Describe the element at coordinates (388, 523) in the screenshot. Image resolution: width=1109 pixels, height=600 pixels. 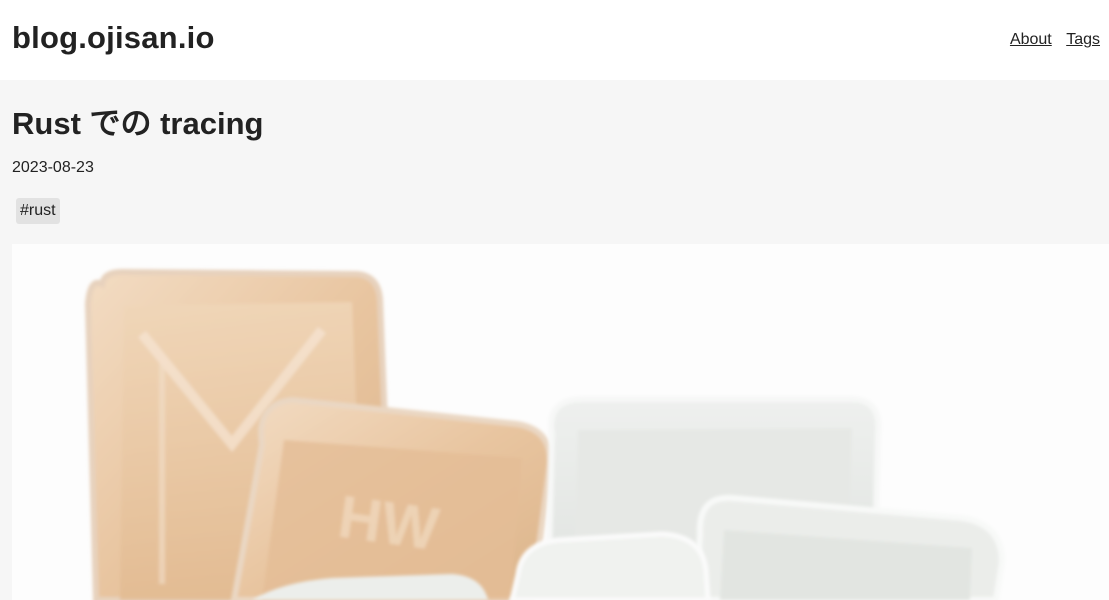
I see `svg-text: HW` at that location.